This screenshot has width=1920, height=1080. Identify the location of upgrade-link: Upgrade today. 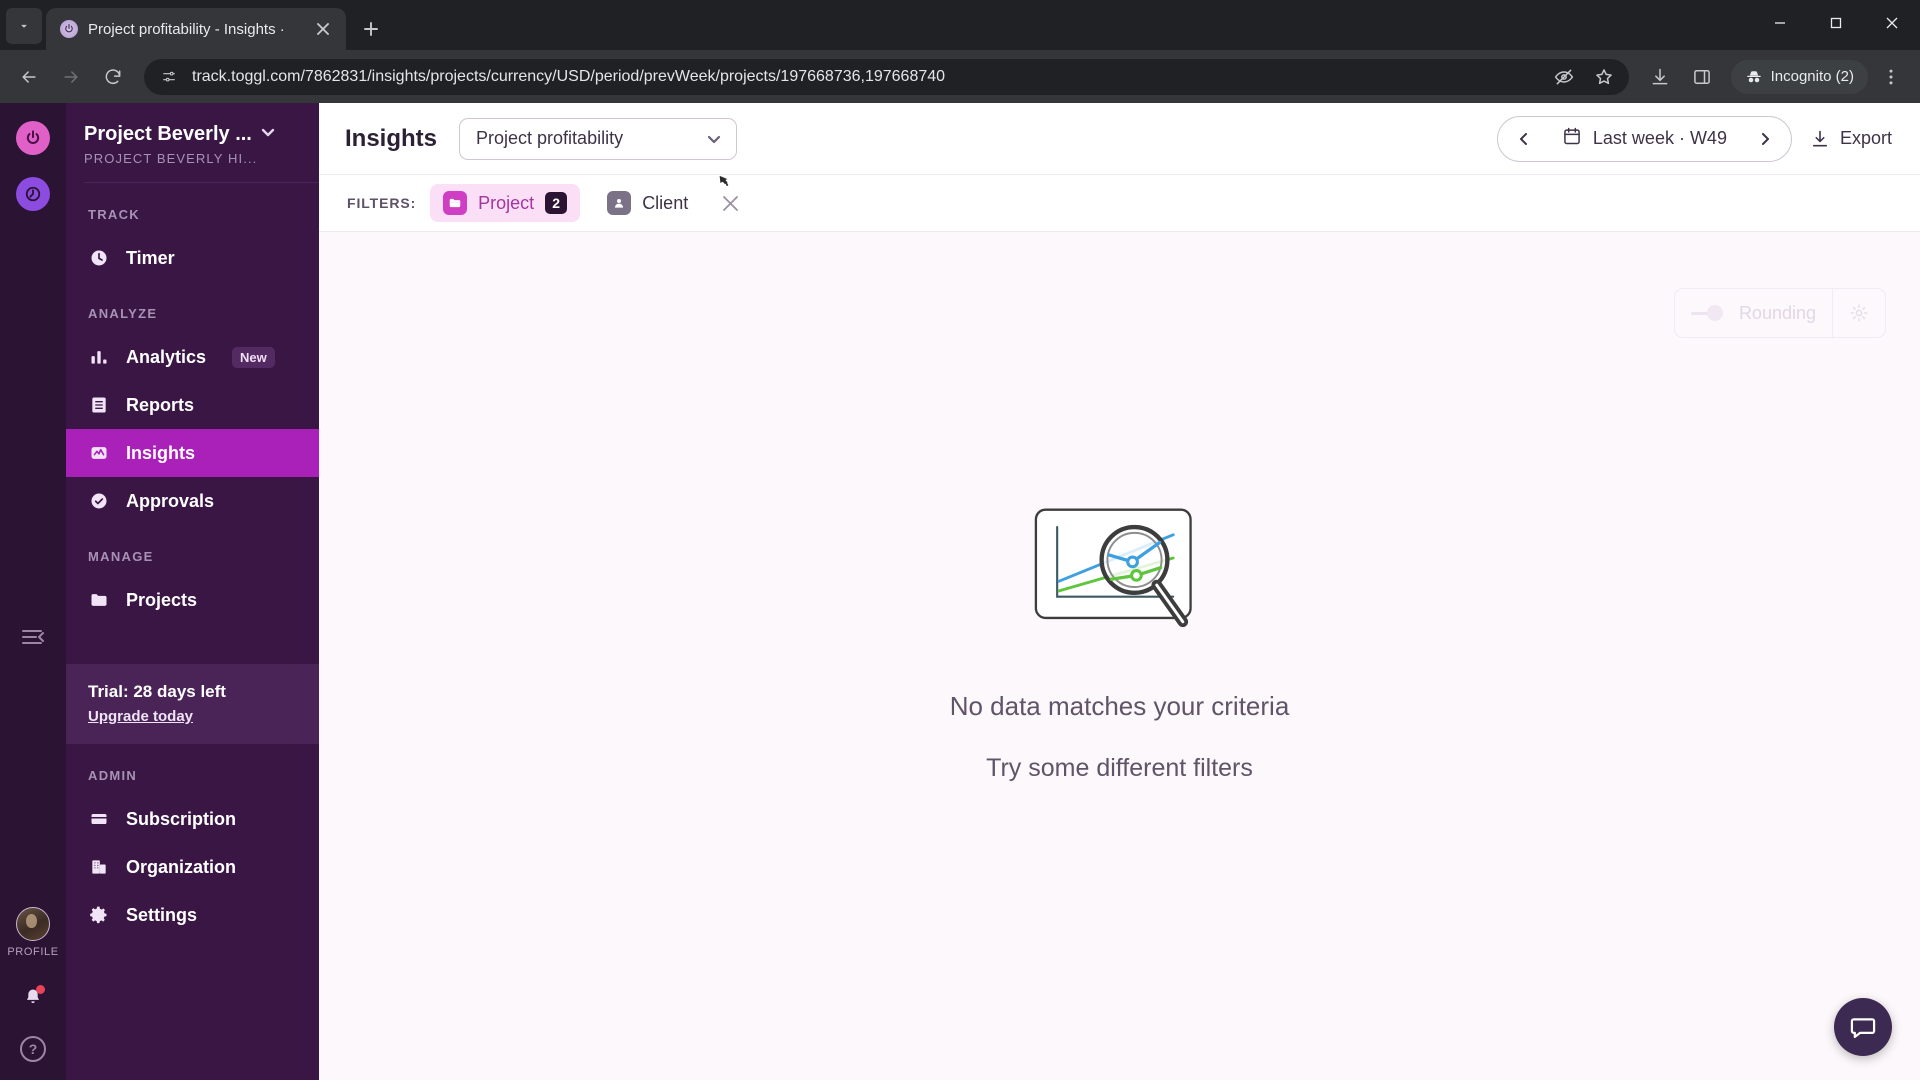
(140, 716).